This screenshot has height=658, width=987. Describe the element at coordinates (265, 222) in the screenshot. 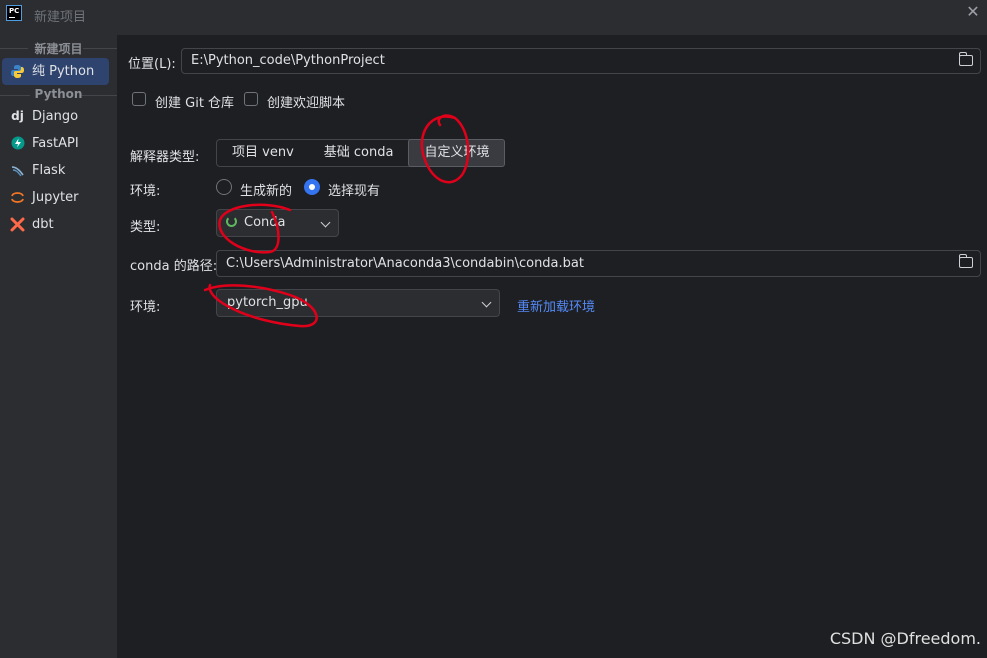

I see `type-value: Conda` at that location.